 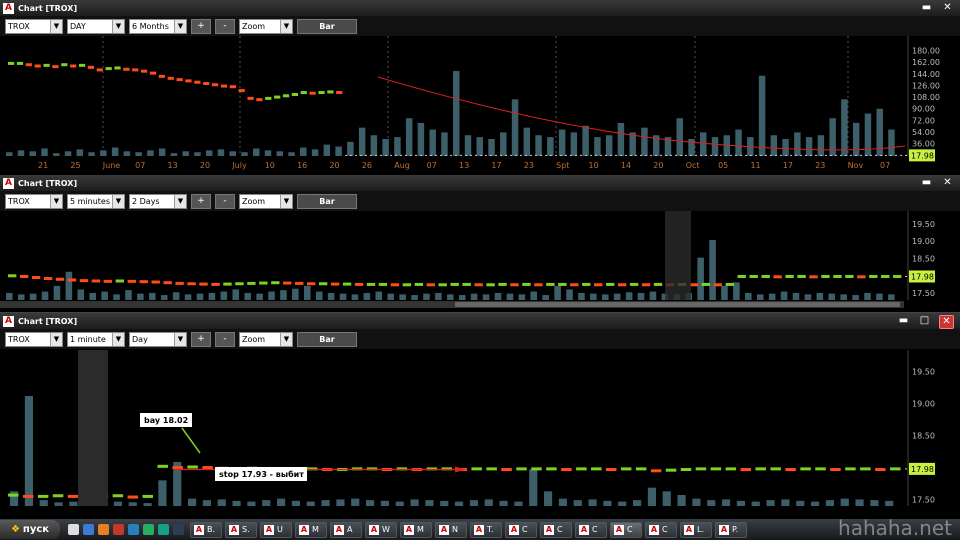 I want to click on taskbar-item: AA, so click(x=346, y=529).